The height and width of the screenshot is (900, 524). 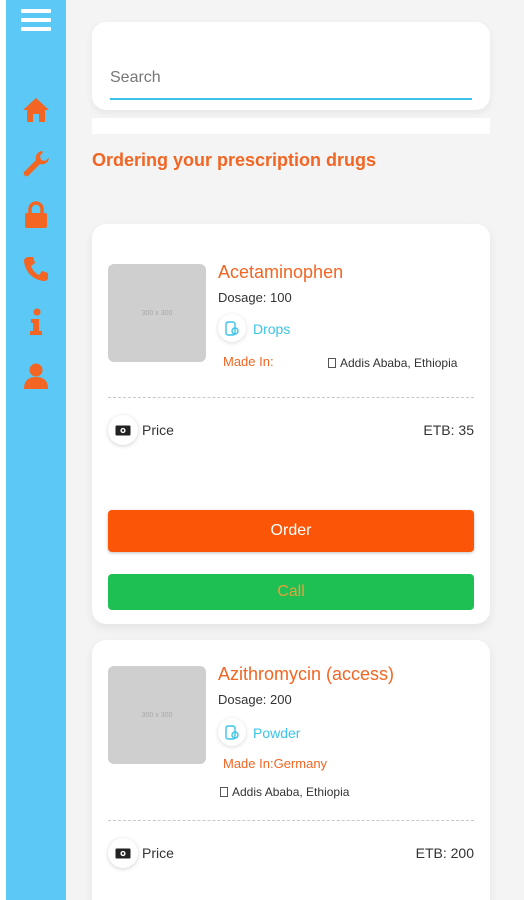 What do you see at coordinates (291, 592) in the screenshot?
I see `call-button: Call` at bounding box center [291, 592].